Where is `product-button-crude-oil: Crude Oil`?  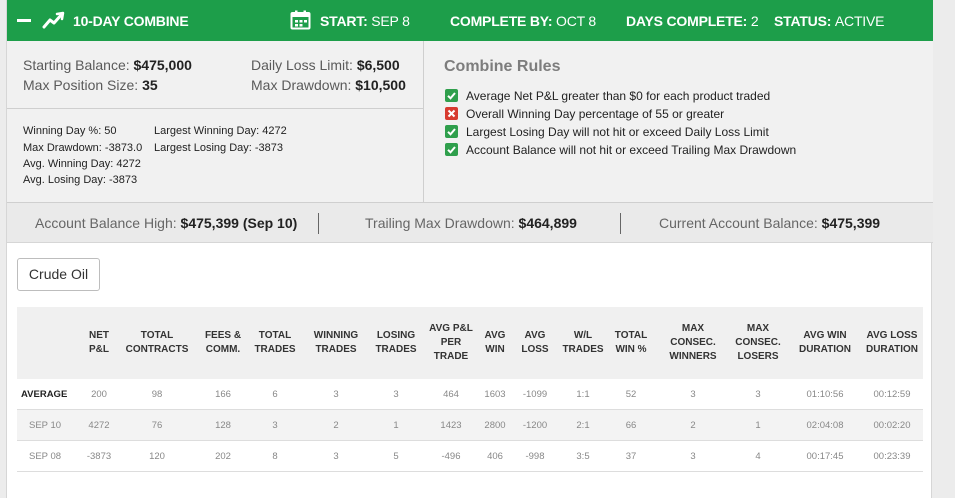 product-button-crude-oil: Crude Oil is located at coordinates (58, 274).